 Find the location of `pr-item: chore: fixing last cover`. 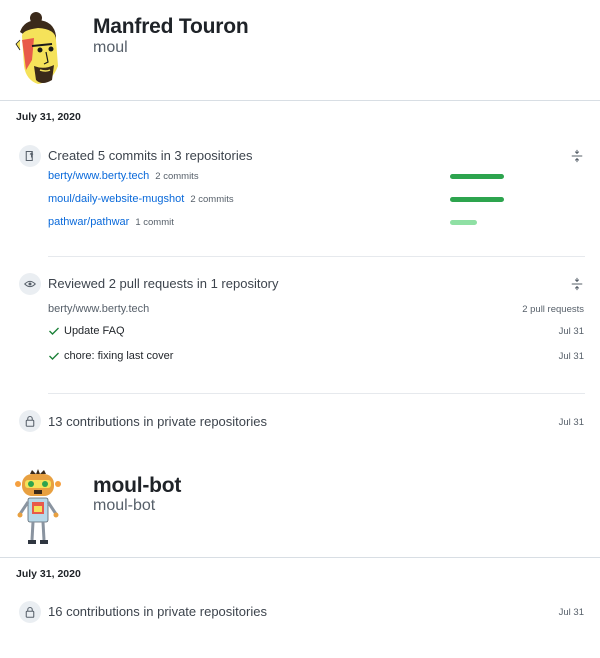

pr-item: chore: fixing last cover is located at coordinates (110, 356).